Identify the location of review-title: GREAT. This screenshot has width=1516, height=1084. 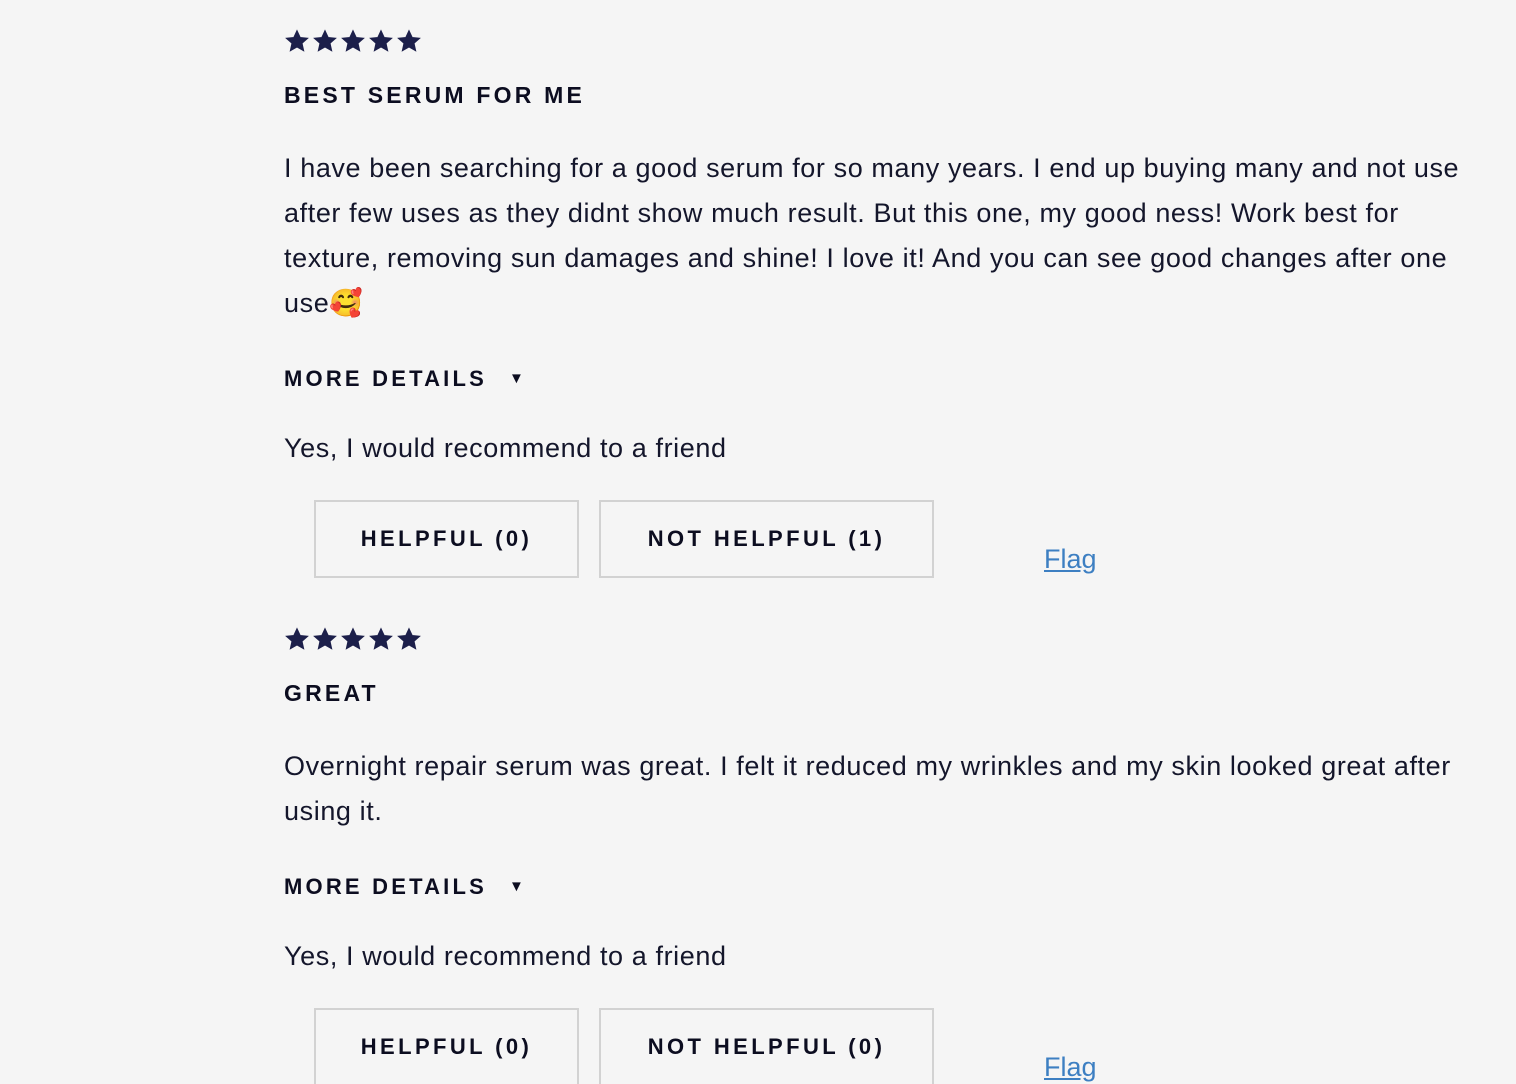
(331, 693).